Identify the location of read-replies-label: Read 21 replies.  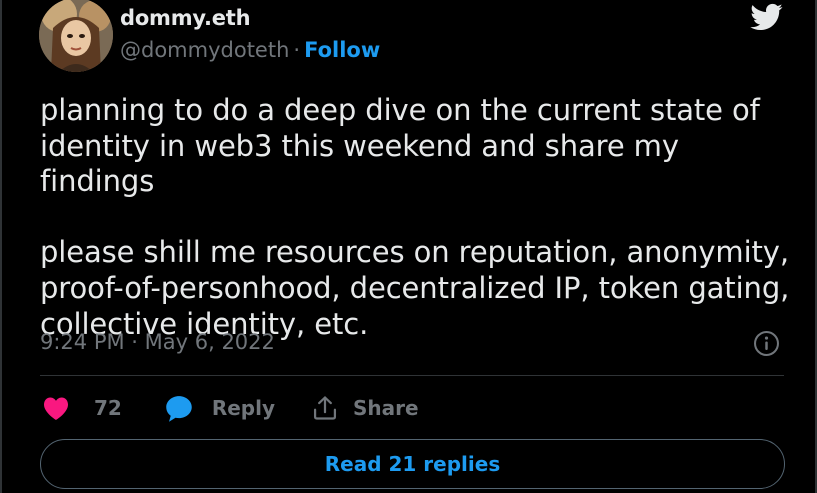
(412, 464).